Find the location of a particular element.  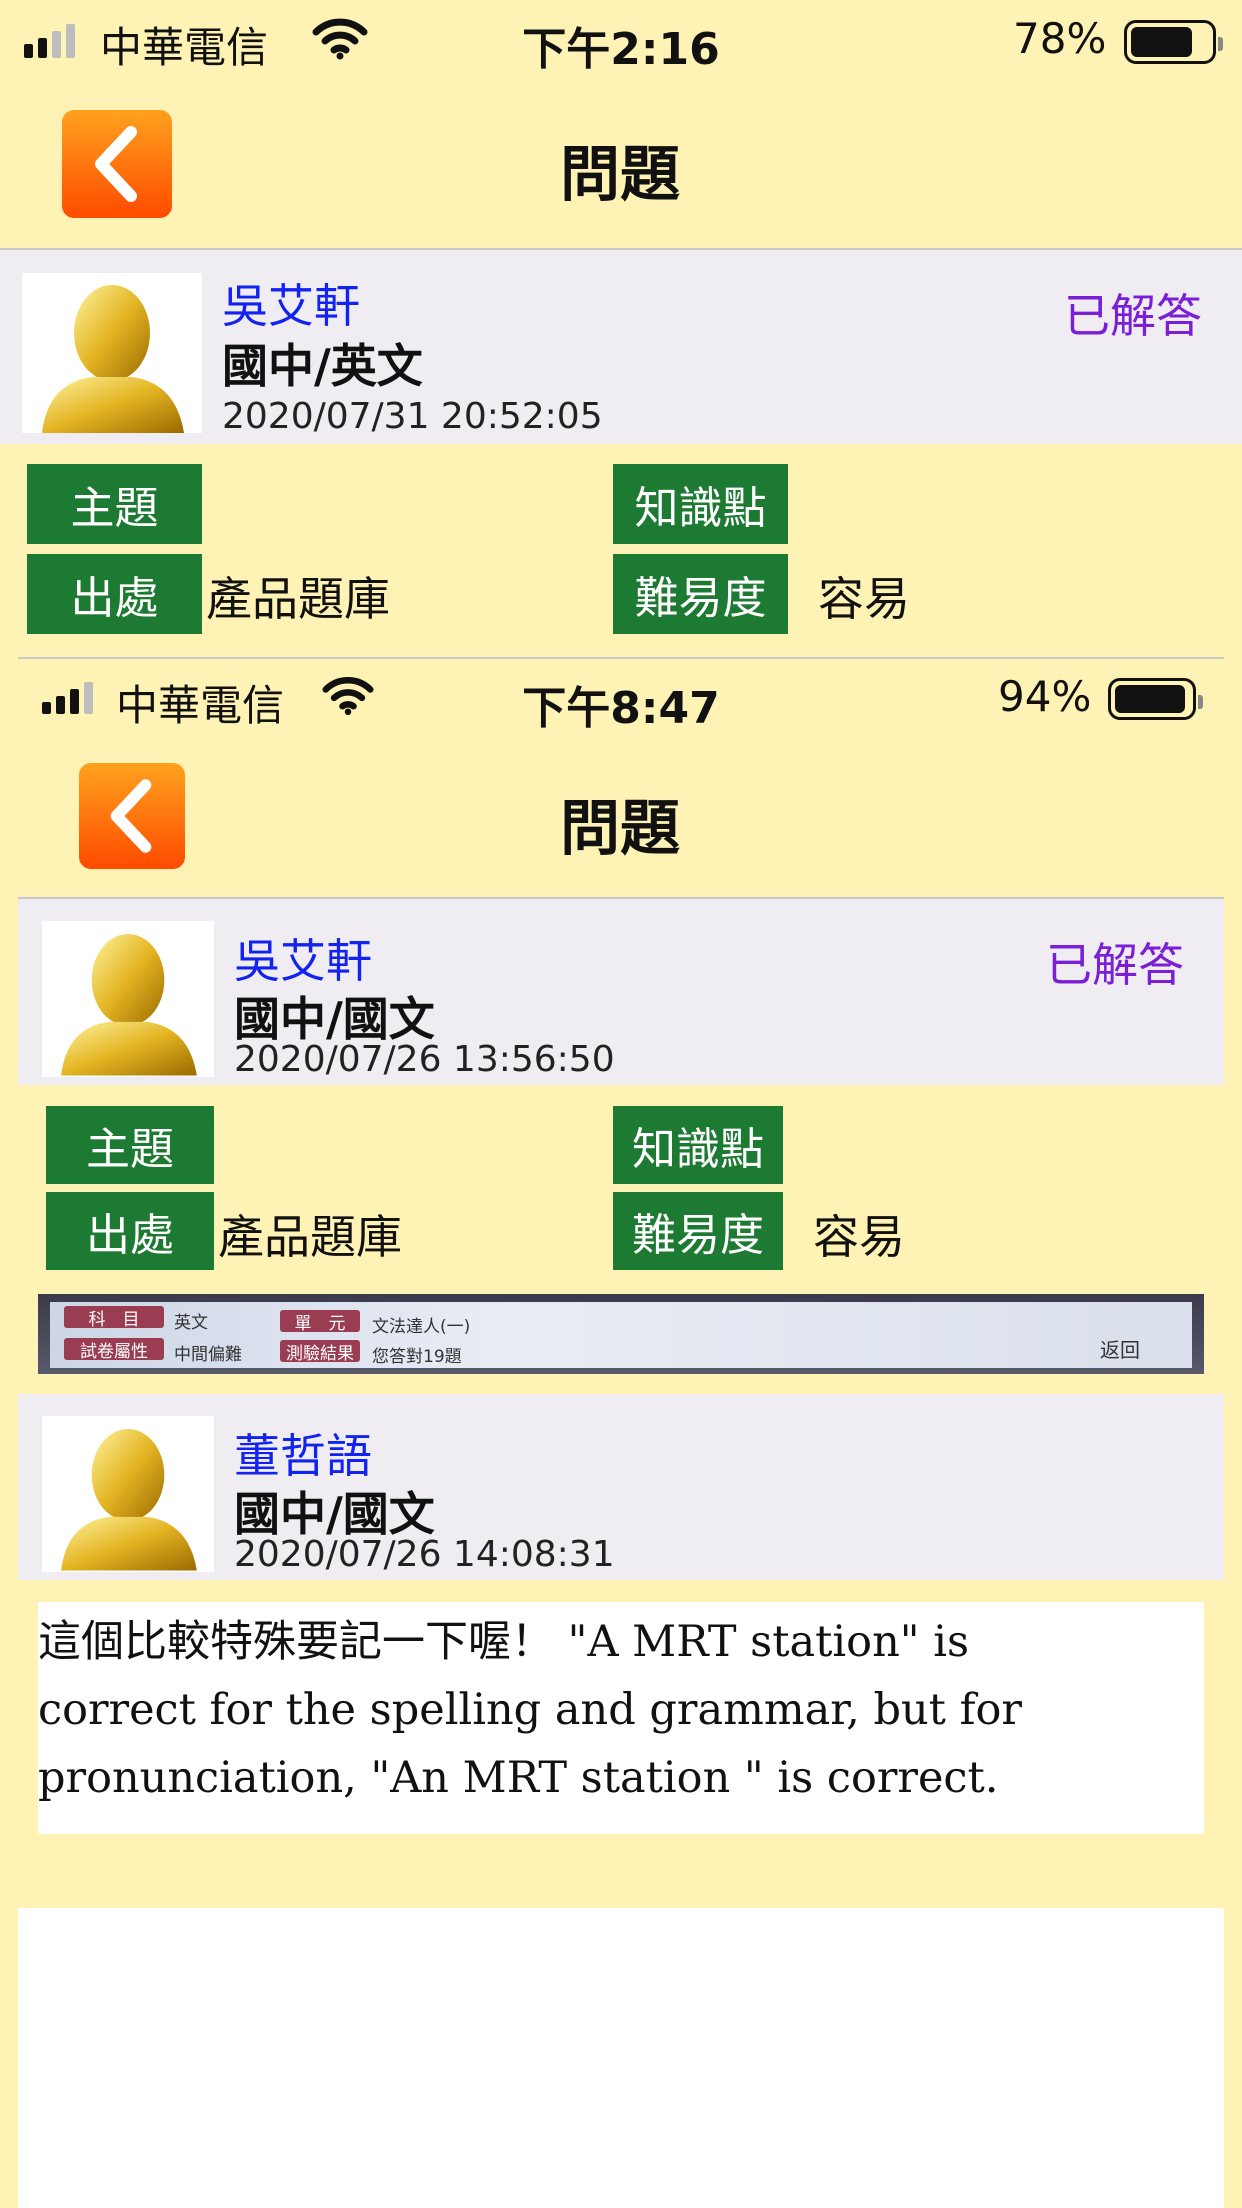

page-title: 問題 is located at coordinates (620, 175).